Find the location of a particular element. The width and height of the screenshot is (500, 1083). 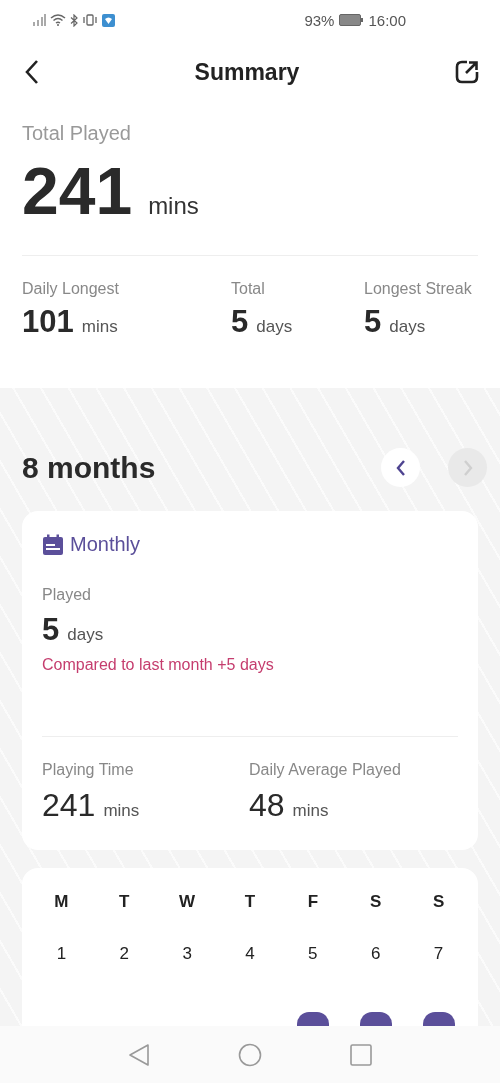

signal-icon is located at coordinates (39, 20).